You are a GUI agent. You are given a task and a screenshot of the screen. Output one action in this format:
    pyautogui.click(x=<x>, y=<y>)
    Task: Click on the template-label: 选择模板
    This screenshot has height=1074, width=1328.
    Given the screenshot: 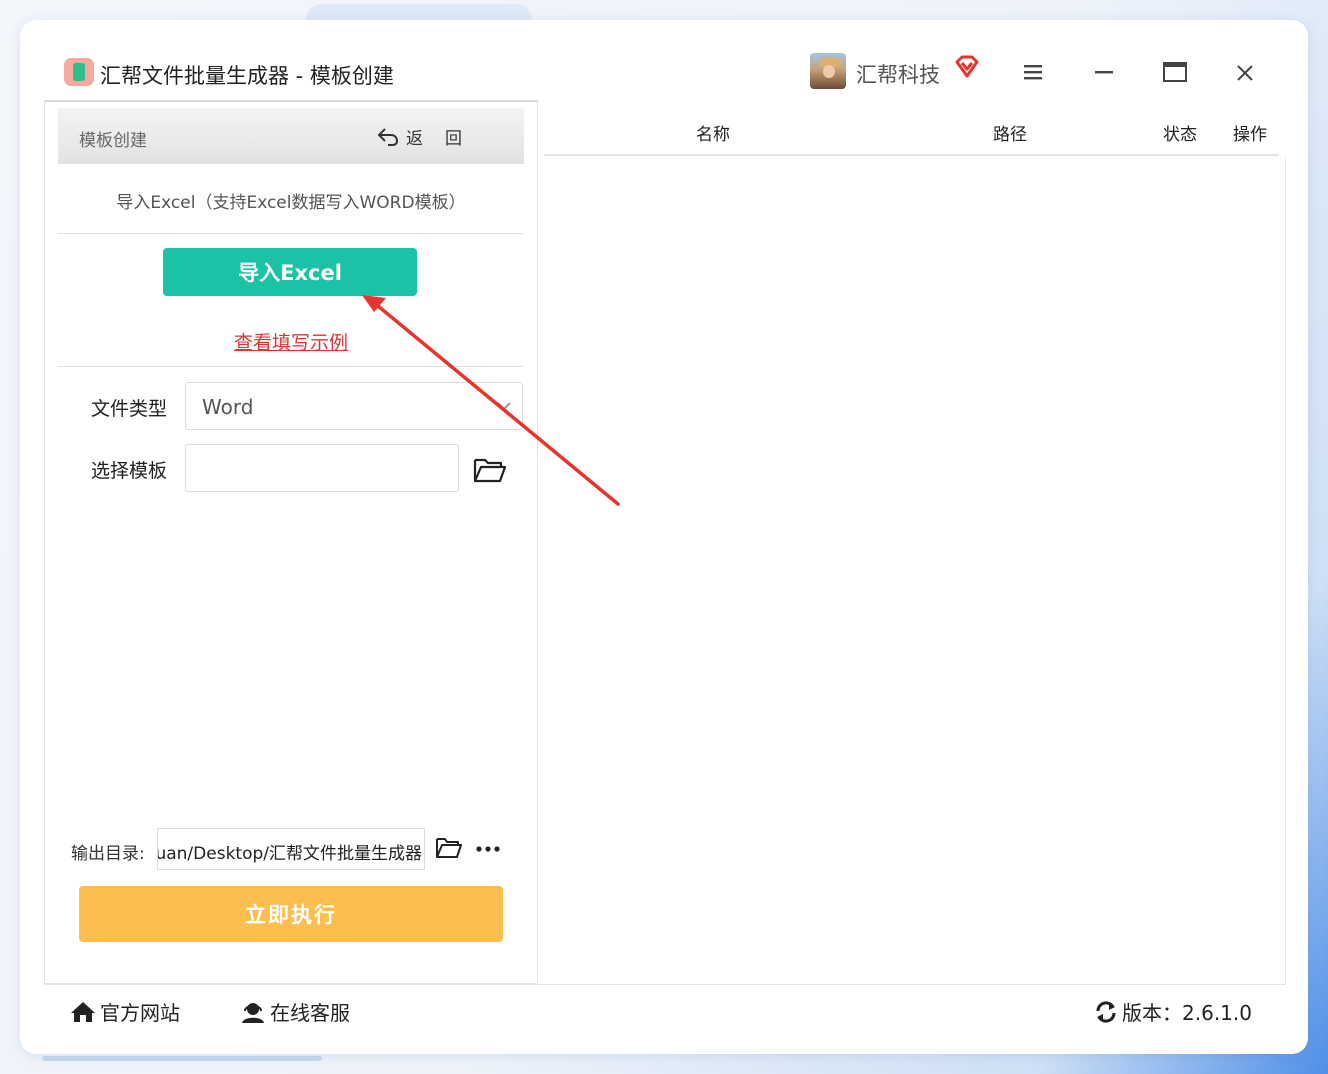 What is the action you would take?
    pyautogui.click(x=129, y=471)
    